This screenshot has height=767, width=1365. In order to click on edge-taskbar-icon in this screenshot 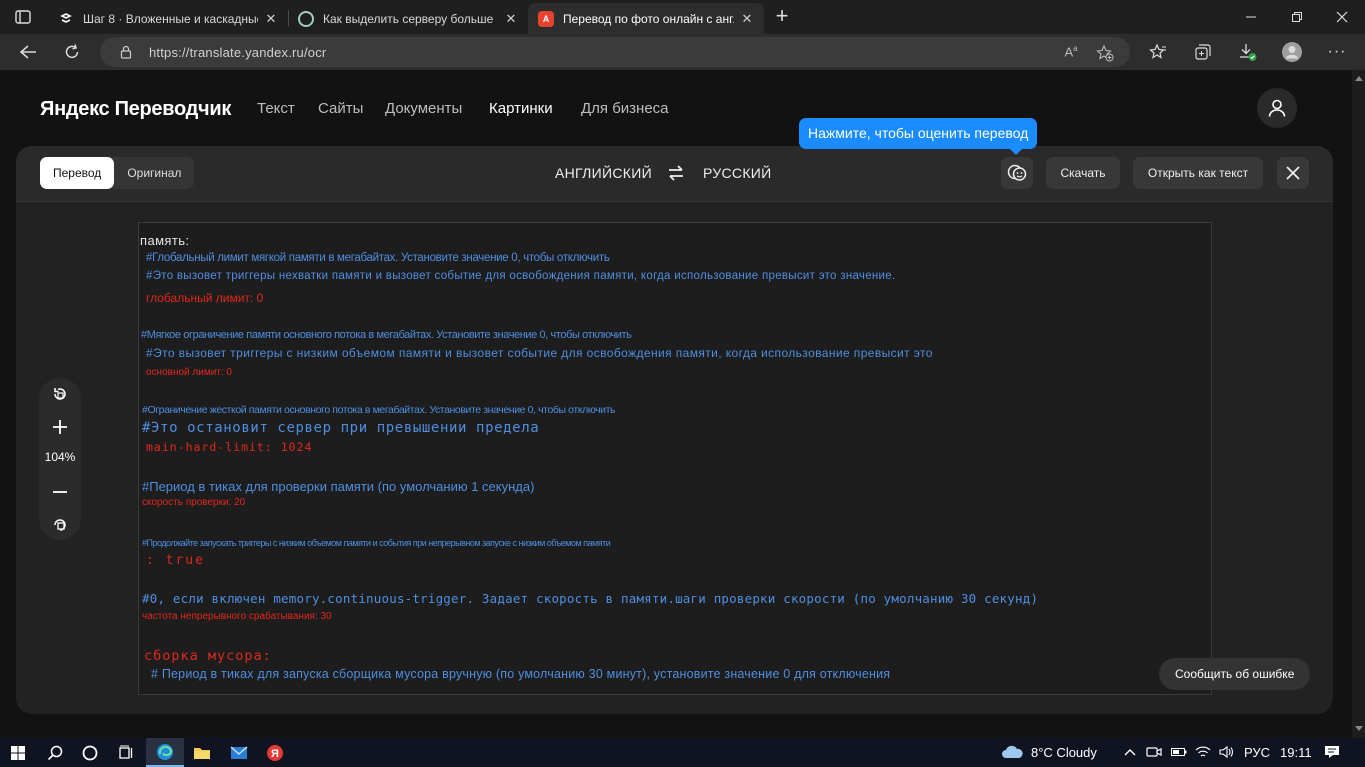, I will do `click(165, 752)`.